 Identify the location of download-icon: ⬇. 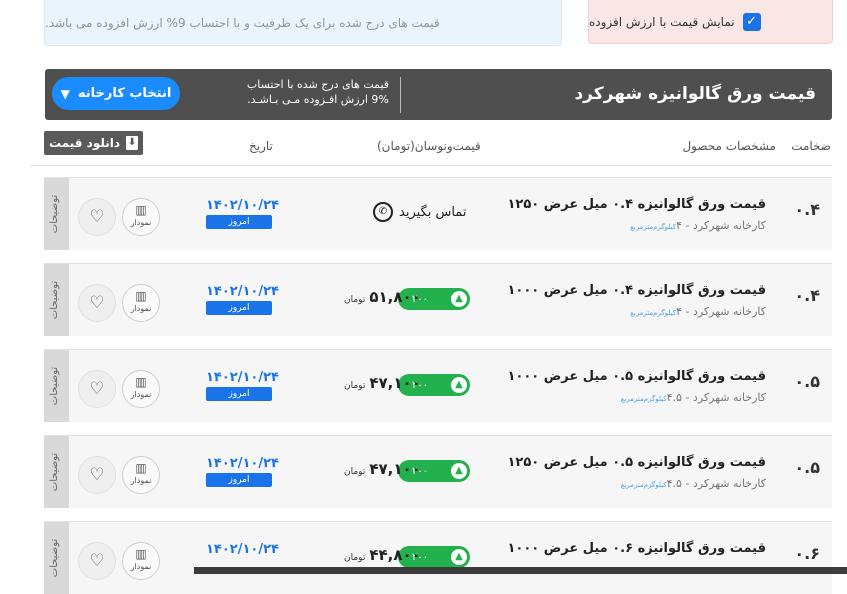
(132, 143).